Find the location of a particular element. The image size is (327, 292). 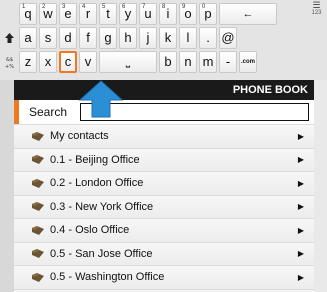

backspace-key: ← is located at coordinates (248, 14).